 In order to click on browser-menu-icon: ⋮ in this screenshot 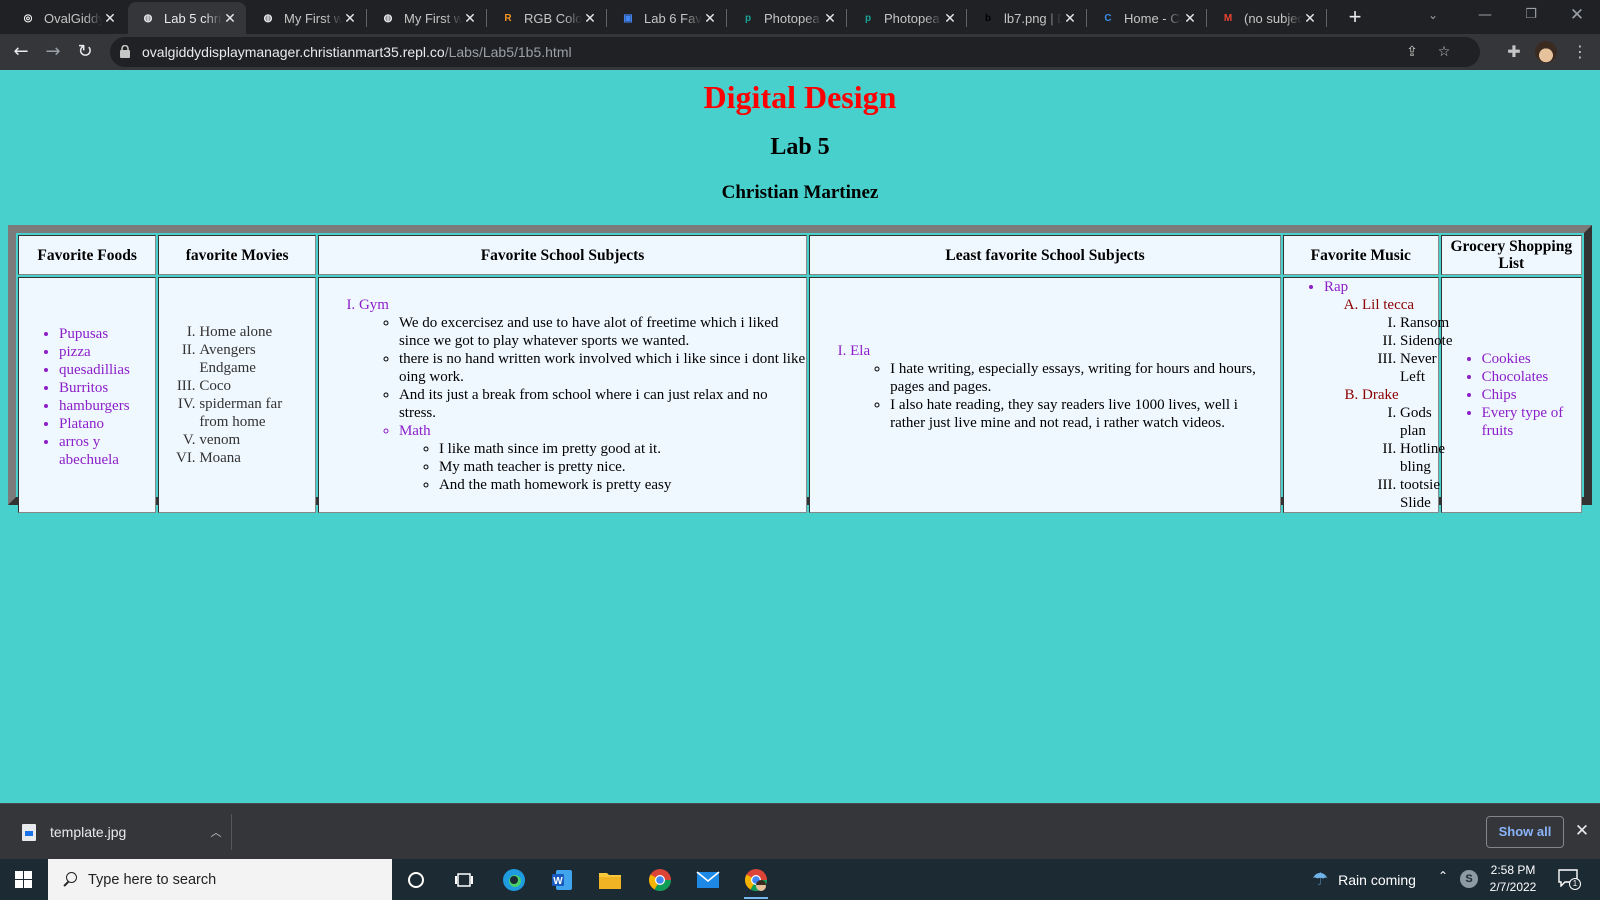, I will do `click(1580, 52)`.